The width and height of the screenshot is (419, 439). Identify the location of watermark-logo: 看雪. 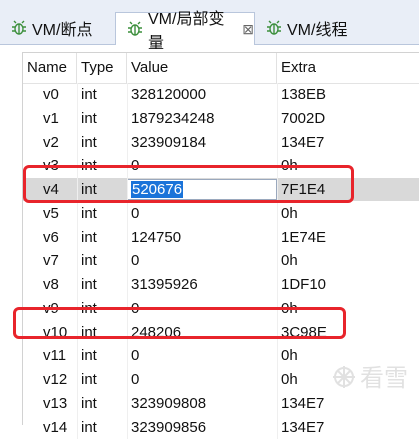
(373, 377).